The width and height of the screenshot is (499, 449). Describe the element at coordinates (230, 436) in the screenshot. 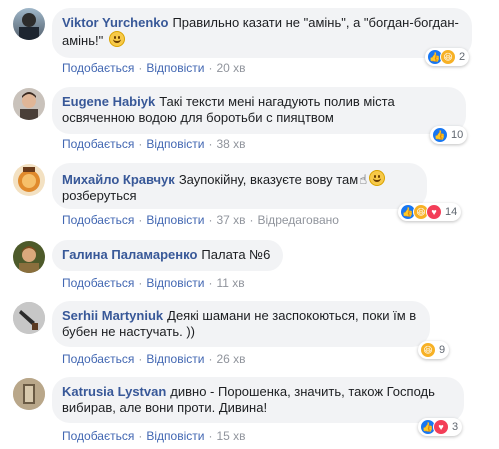

I see `comment-time: 15 хв` at that location.